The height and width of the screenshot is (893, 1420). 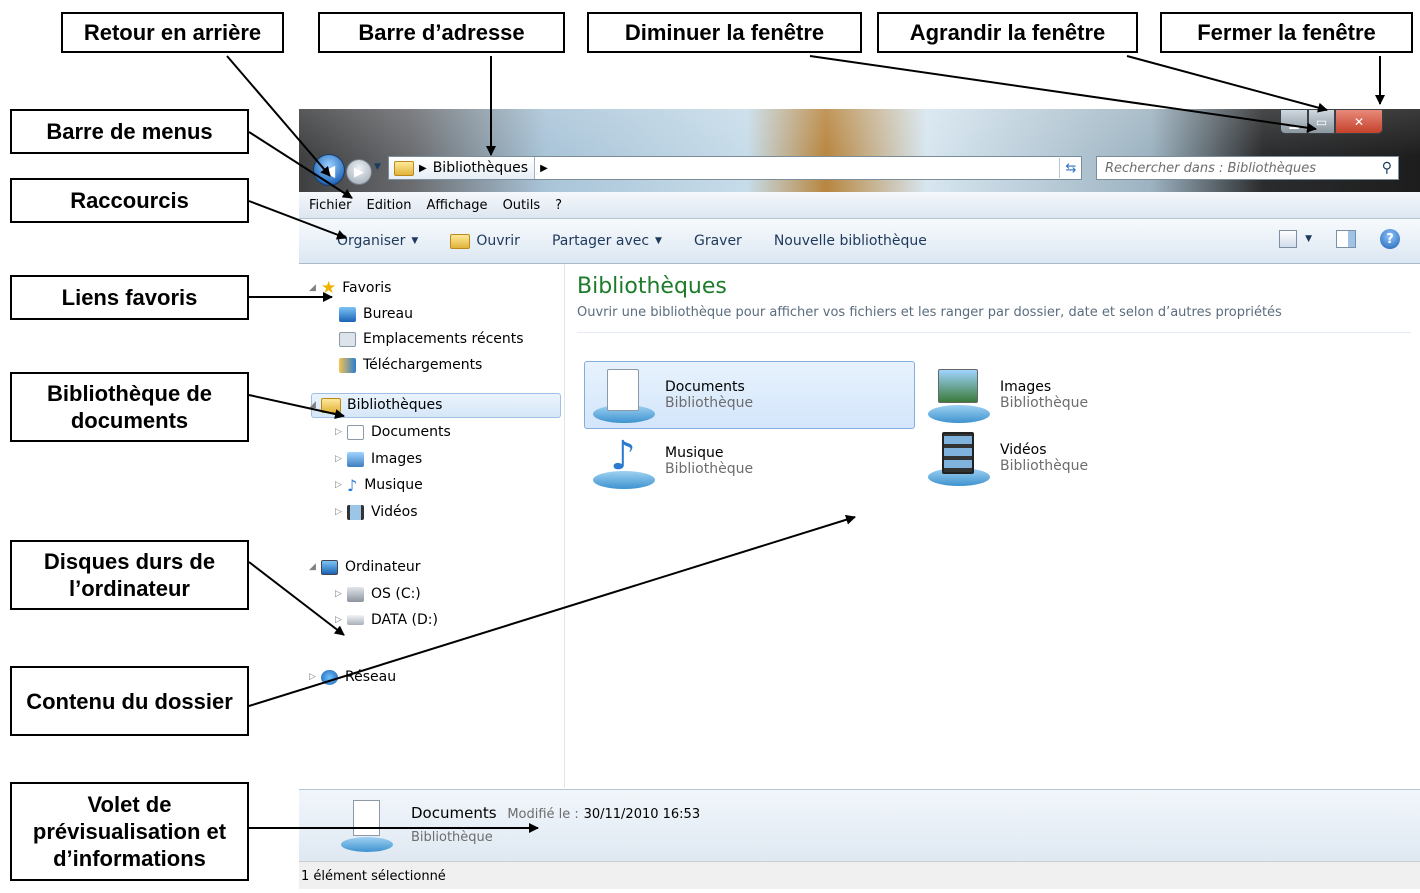 What do you see at coordinates (129, 131) in the screenshot?
I see `annotation-barre-menus: Barre de menus` at bounding box center [129, 131].